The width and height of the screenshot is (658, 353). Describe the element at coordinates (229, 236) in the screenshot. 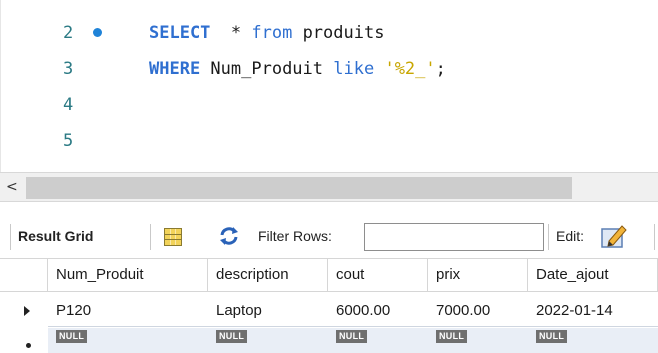

I see `refresh-icon` at that location.